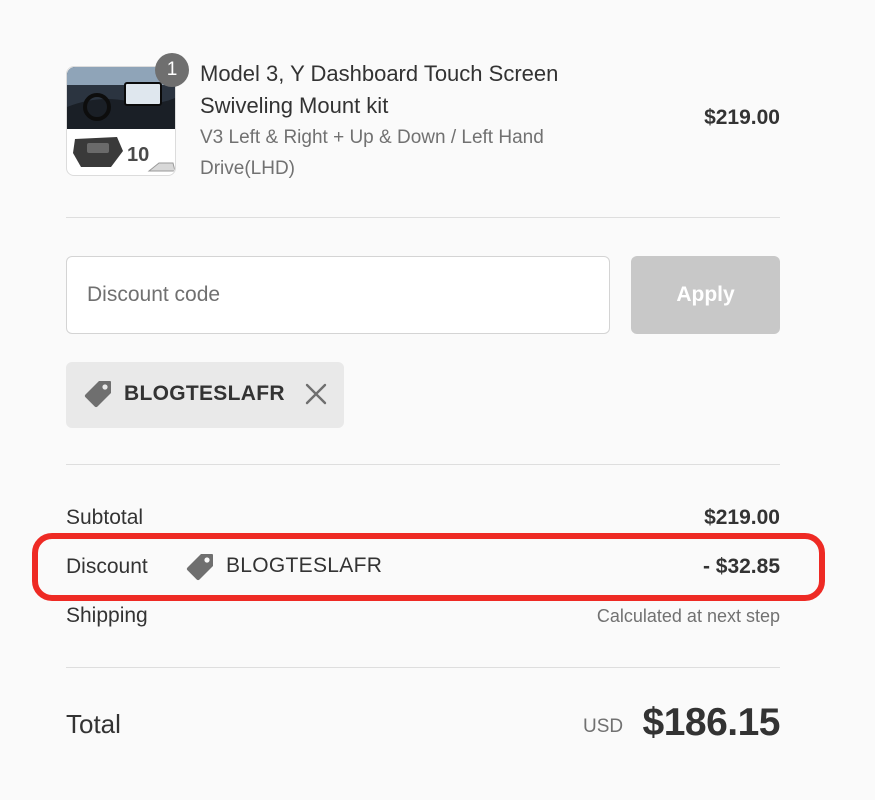 The width and height of the screenshot is (875, 800). What do you see at coordinates (316, 396) in the screenshot?
I see `close-icon` at bounding box center [316, 396].